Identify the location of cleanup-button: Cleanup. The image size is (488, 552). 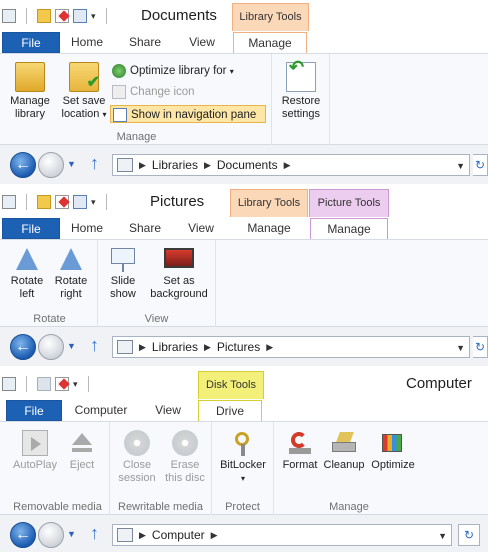
(344, 451).